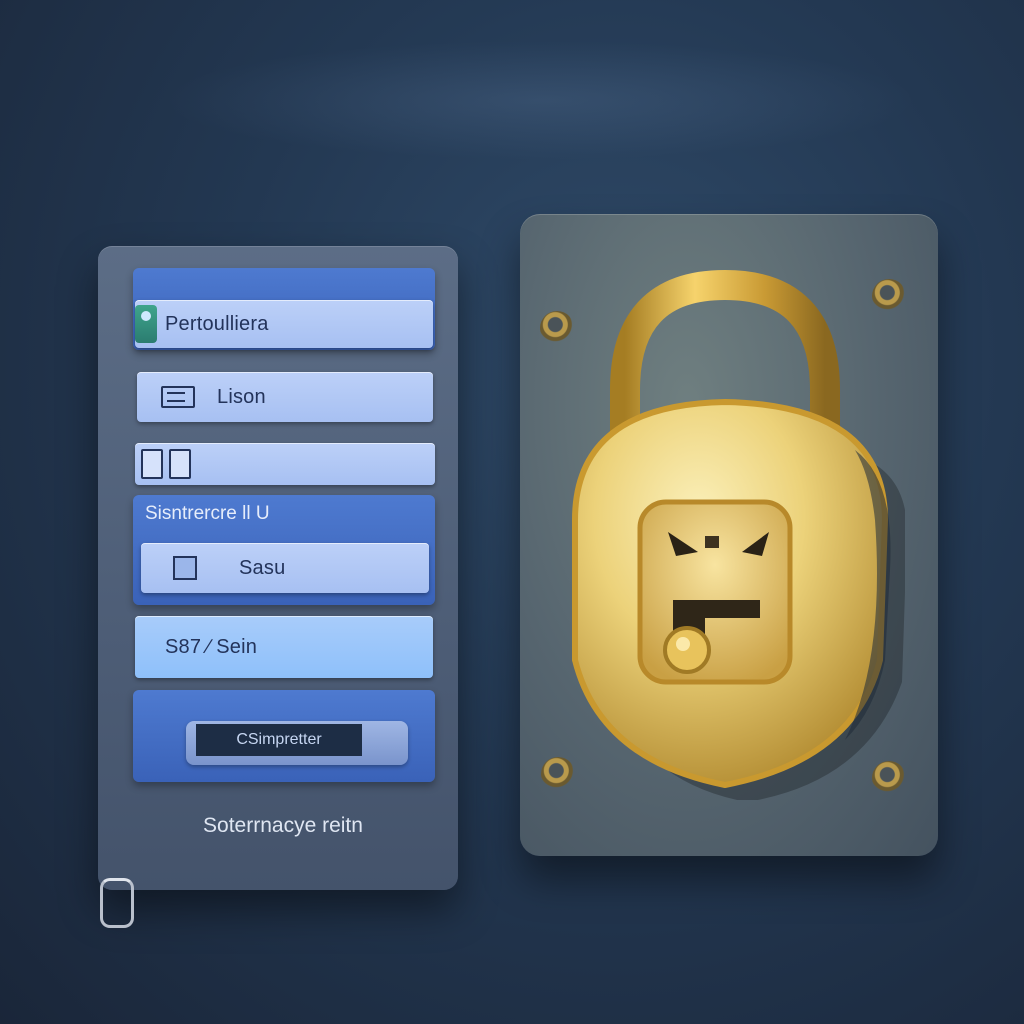 The width and height of the screenshot is (1024, 1024). What do you see at coordinates (146, 324) in the screenshot?
I see `user-icon` at bounding box center [146, 324].